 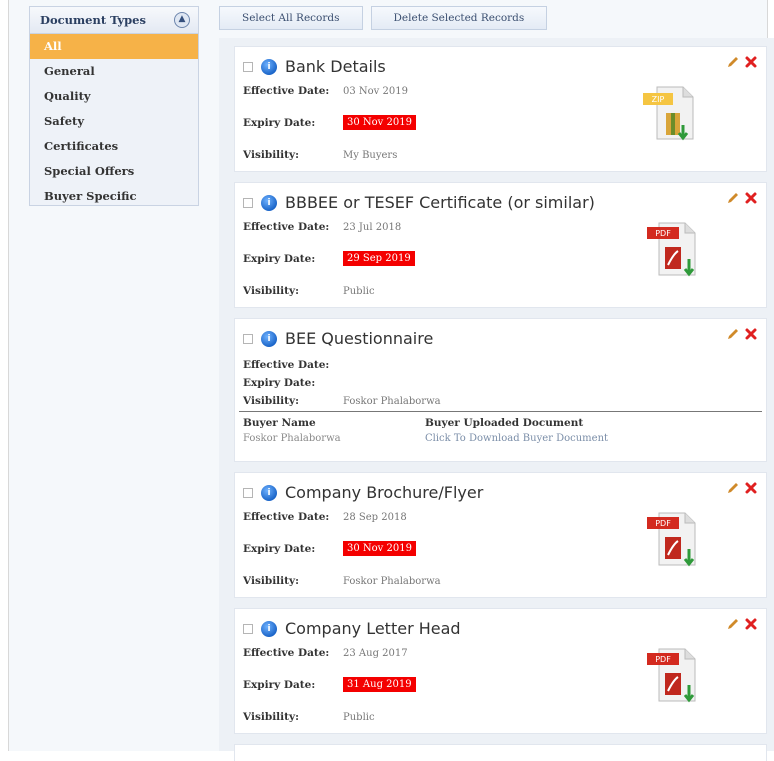 What do you see at coordinates (114, 96) in the screenshot?
I see `sidebar-item-quality: Quality` at bounding box center [114, 96].